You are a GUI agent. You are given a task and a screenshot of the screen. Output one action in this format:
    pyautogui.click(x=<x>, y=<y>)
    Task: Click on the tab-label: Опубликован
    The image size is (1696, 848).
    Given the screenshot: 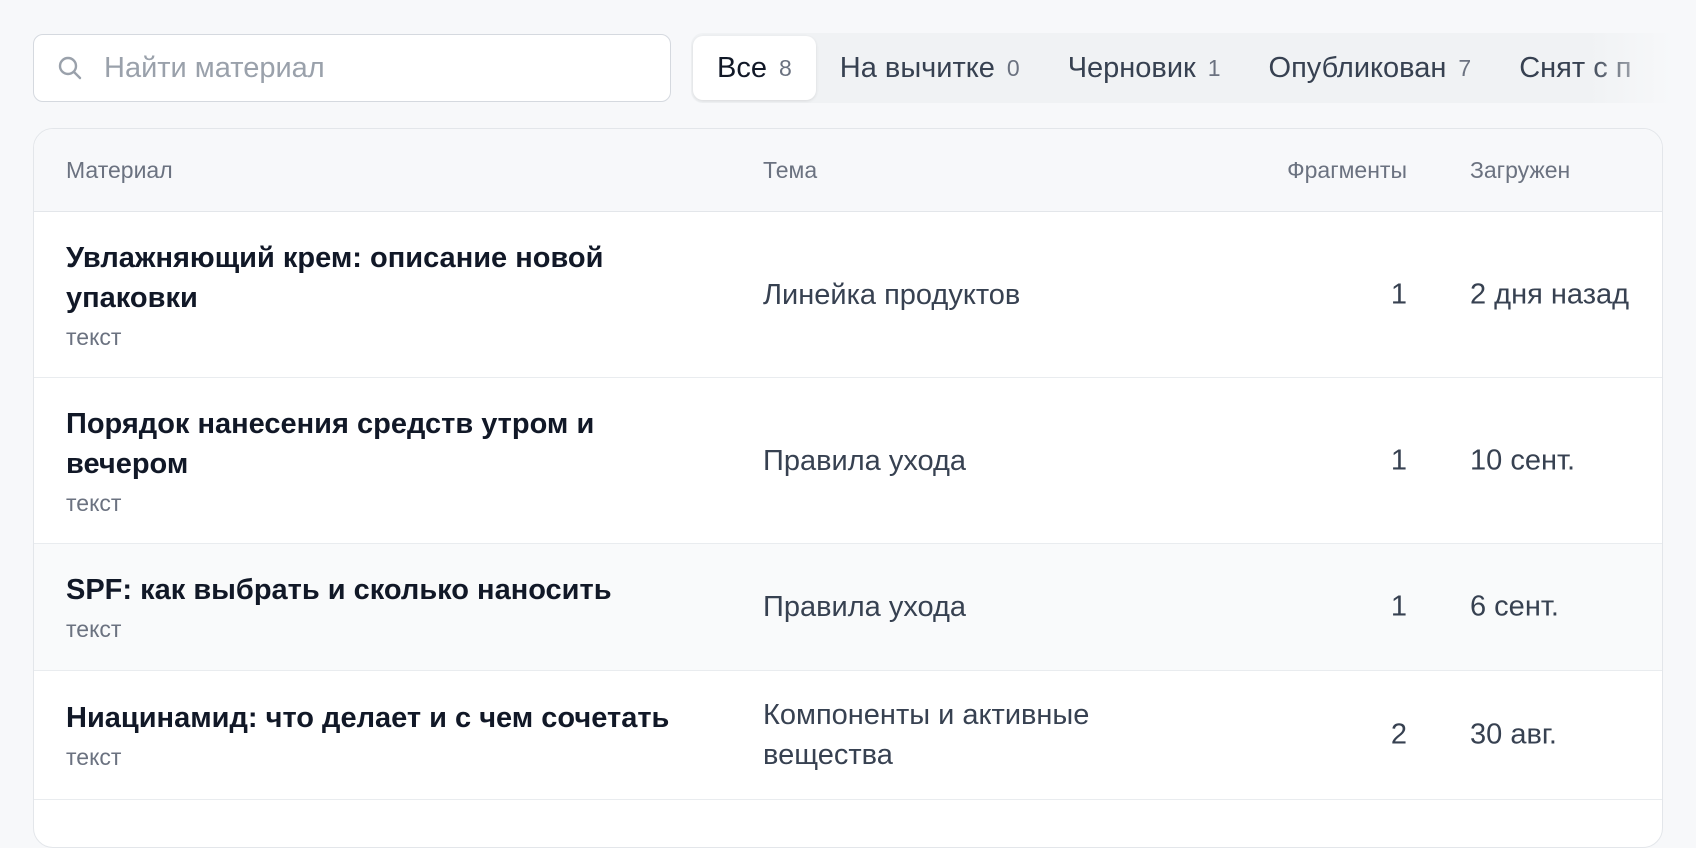 What is the action you would take?
    pyautogui.click(x=1357, y=67)
    